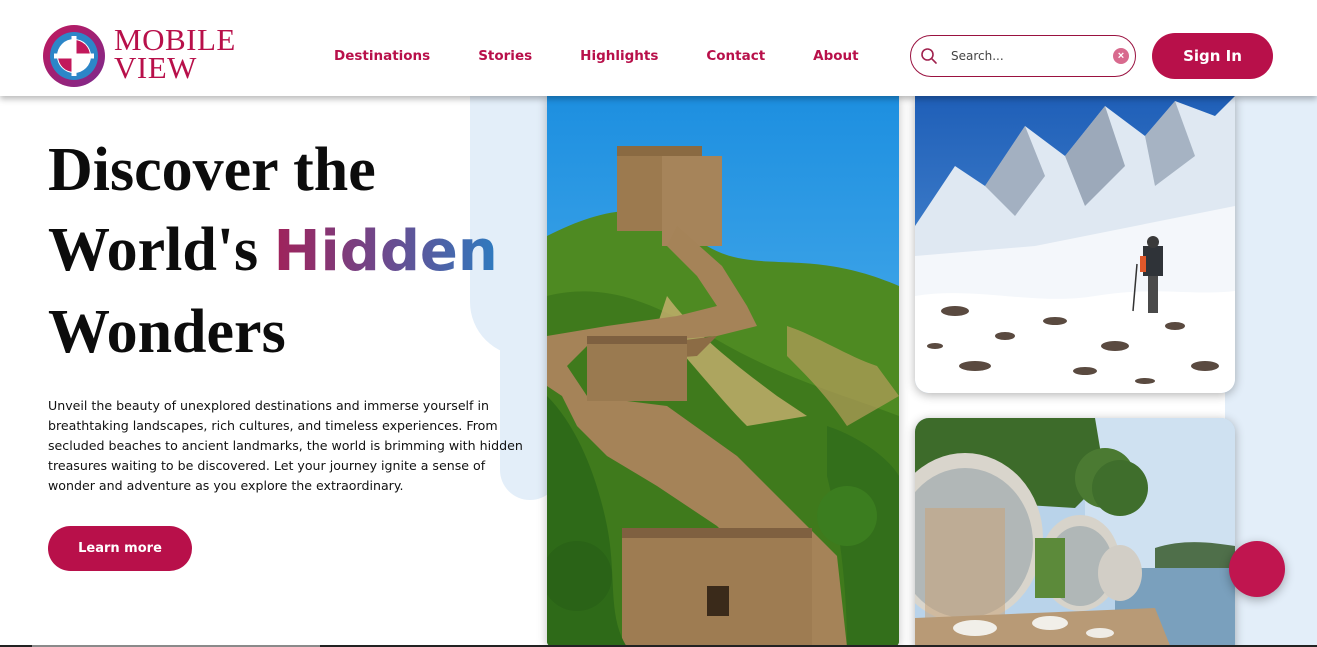 The height and width of the screenshot is (647, 1317). Describe the element at coordinates (212, 170) in the screenshot. I see `hero-title-line1: Discover the` at that location.